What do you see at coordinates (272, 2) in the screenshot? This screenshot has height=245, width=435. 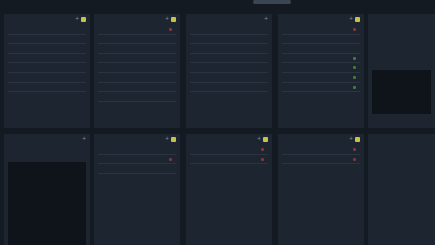 I see `top-tab` at bounding box center [272, 2].